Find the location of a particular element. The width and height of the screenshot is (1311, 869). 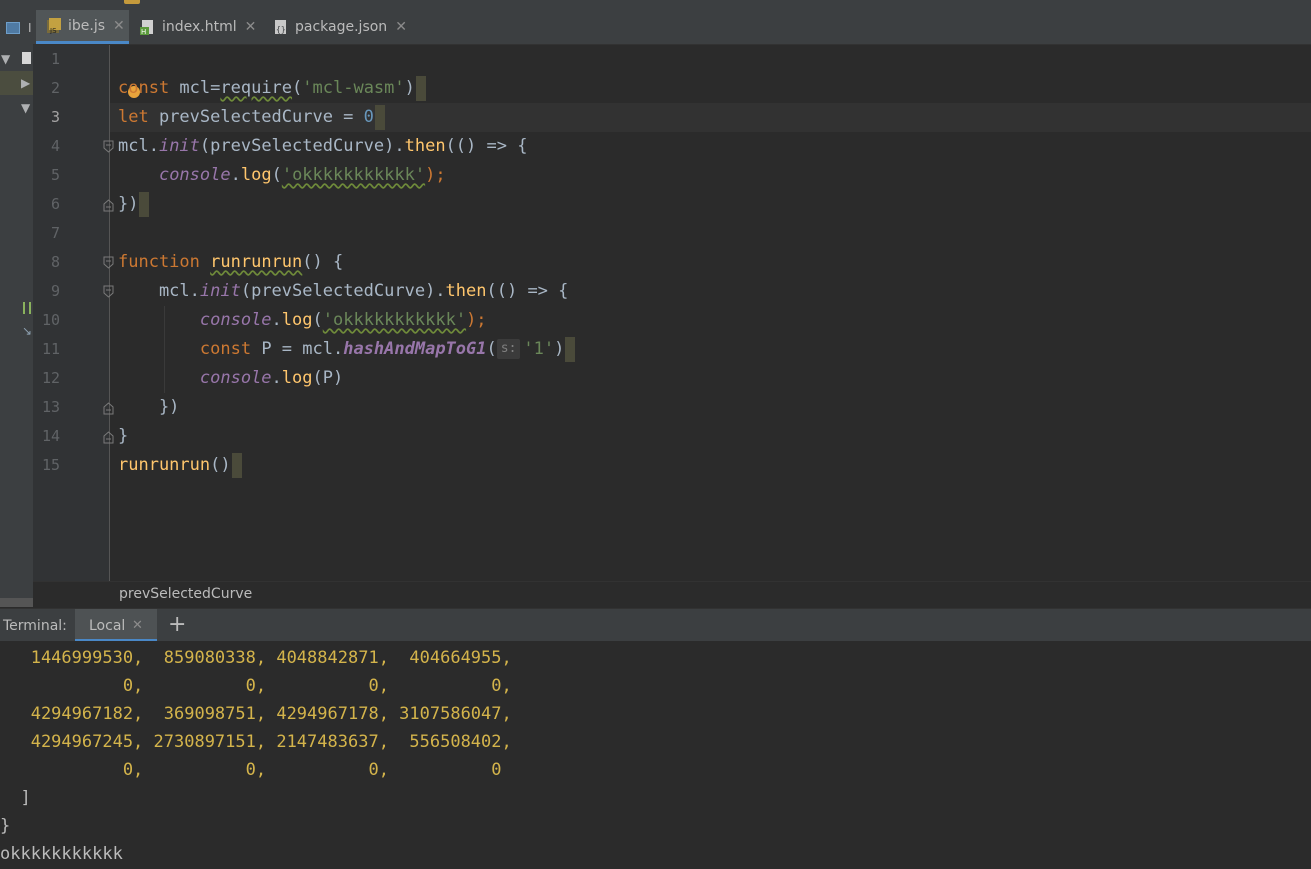

code-line-5: console.log('okkkkkkkkkkk'); is located at coordinates (282, 175).